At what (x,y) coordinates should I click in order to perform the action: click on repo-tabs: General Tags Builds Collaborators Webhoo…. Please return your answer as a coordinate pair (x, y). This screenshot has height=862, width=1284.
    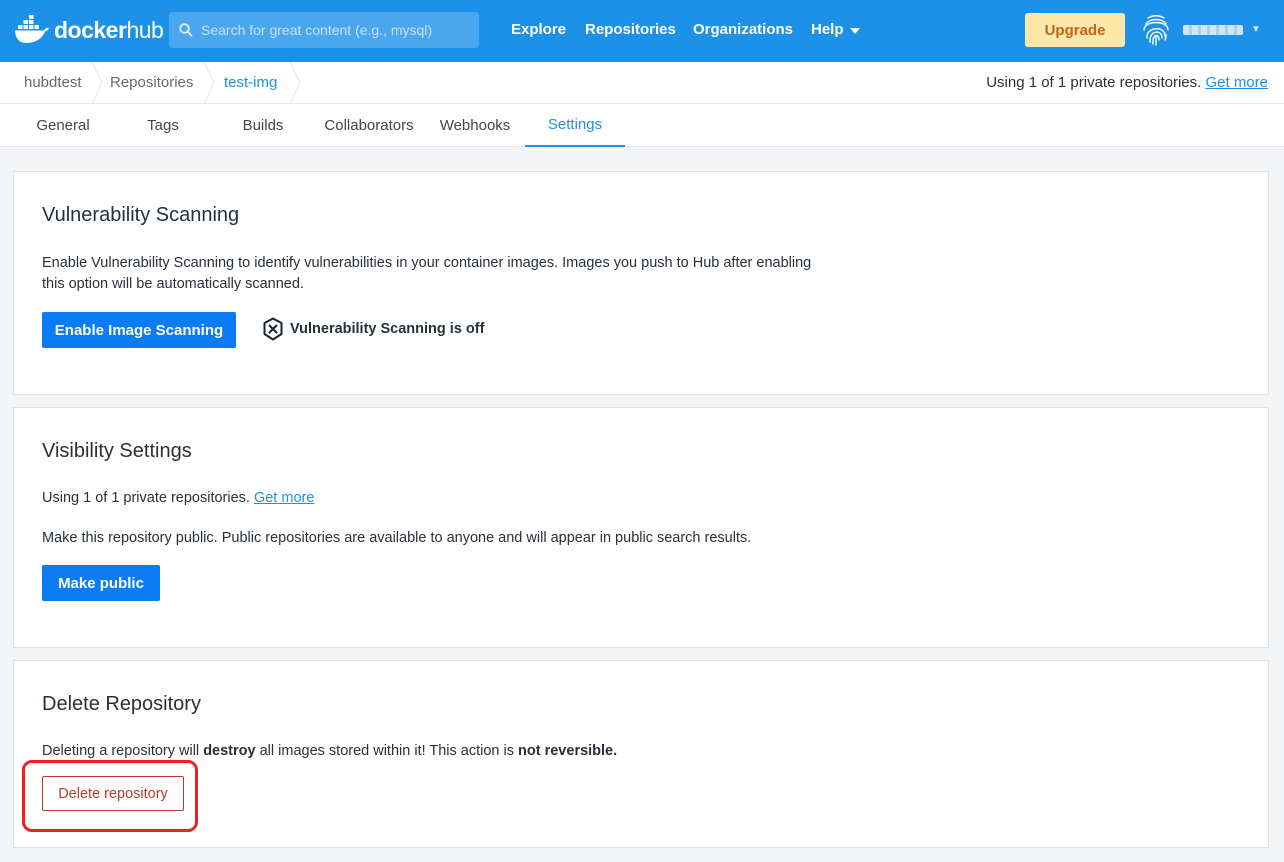
    Looking at the image, I should click on (642, 125).